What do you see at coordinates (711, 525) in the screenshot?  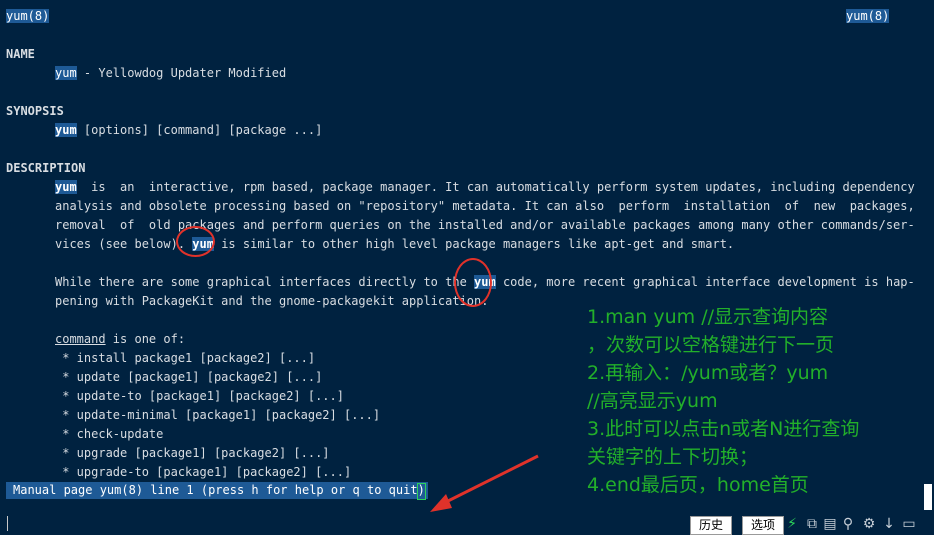 I see `history-button: 历史` at bounding box center [711, 525].